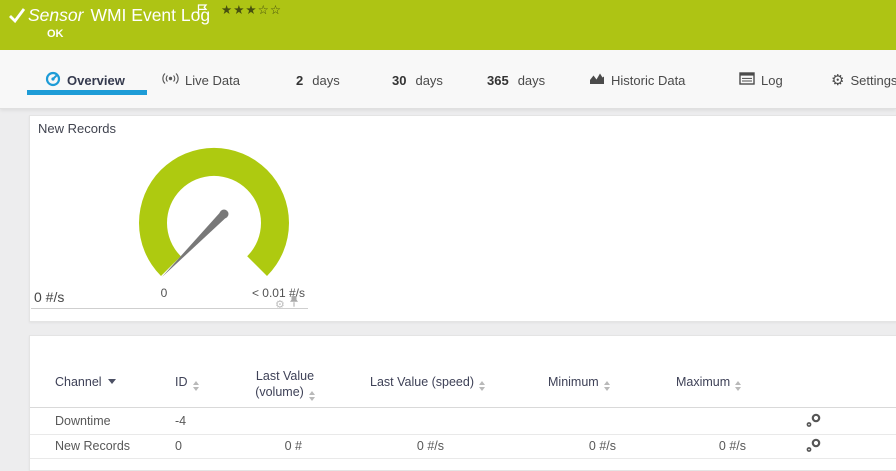 Image resolution: width=896 pixels, height=471 pixels. I want to click on tab-settings: ⚙ Settings, so click(863, 80).